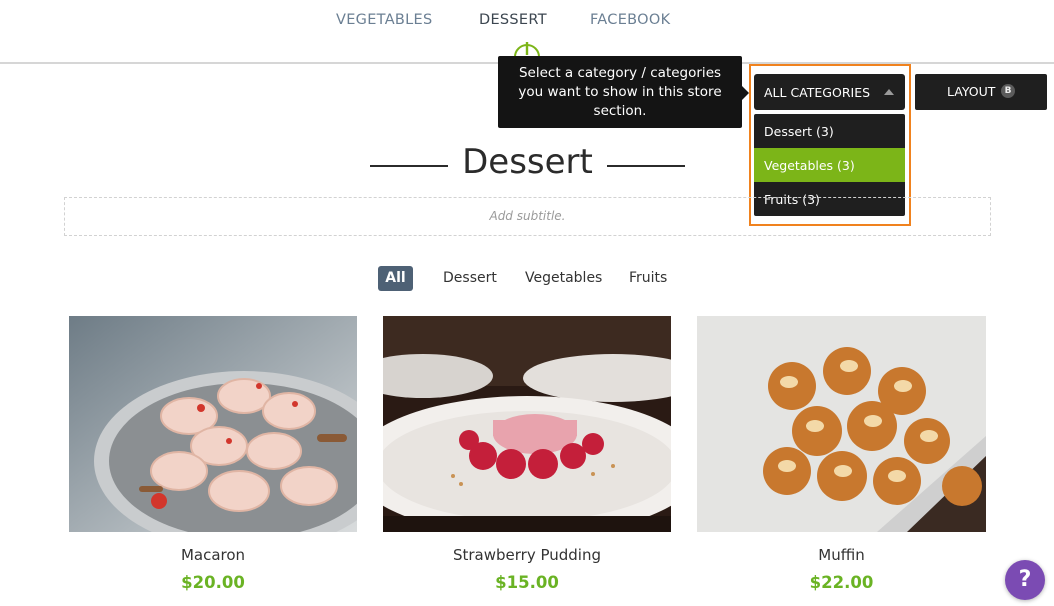 The width and height of the screenshot is (1054, 606). What do you see at coordinates (1008, 91) in the screenshot?
I see `layout-badge: B` at bounding box center [1008, 91].